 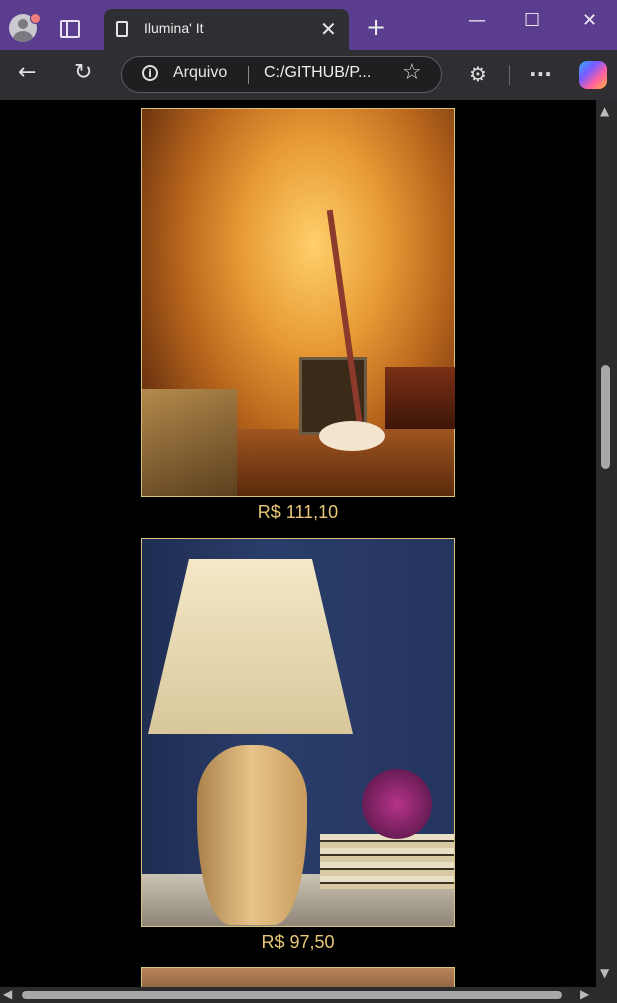 I want to click on scroll-up-arrow-icon: ▲, so click(x=604, y=111).